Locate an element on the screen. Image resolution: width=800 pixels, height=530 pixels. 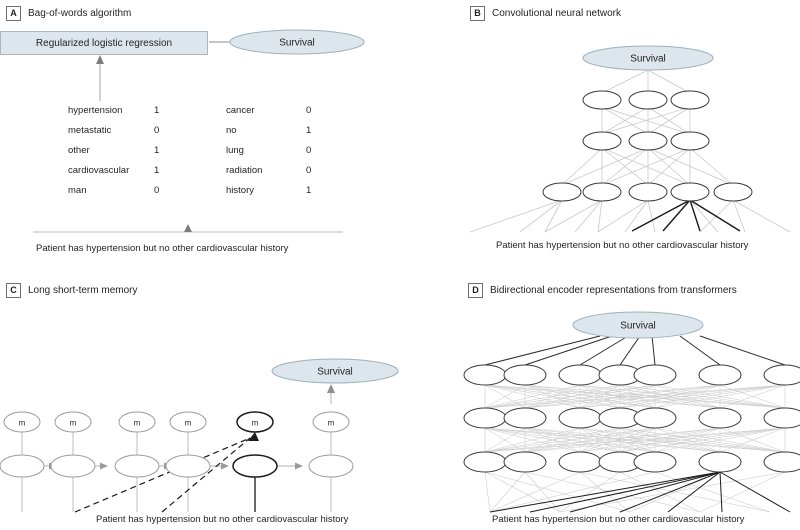
panel-d-nodes is located at coordinates (631, 418).